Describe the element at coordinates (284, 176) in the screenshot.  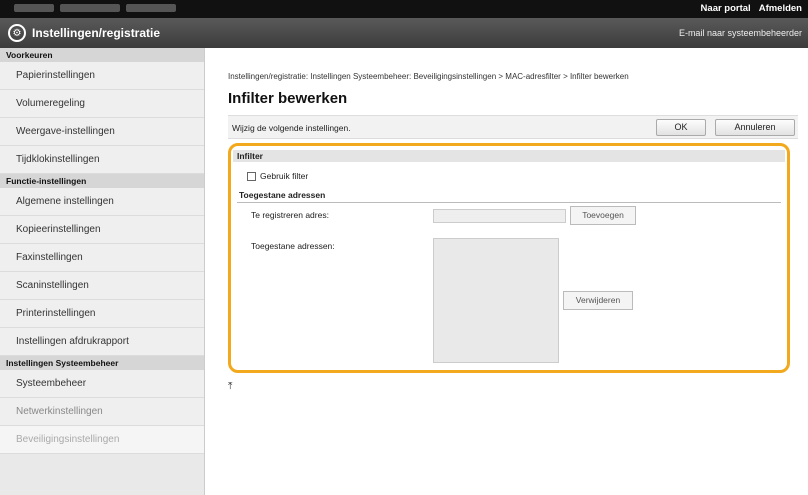
I see `use-filter-label: Gebruik filter` at that location.